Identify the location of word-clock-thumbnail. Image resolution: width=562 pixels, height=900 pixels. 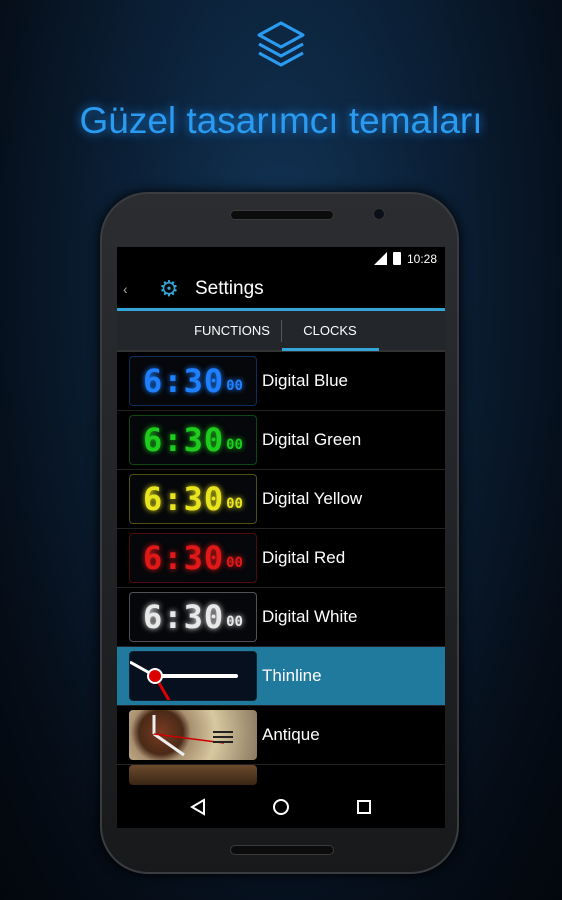
(193, 775).